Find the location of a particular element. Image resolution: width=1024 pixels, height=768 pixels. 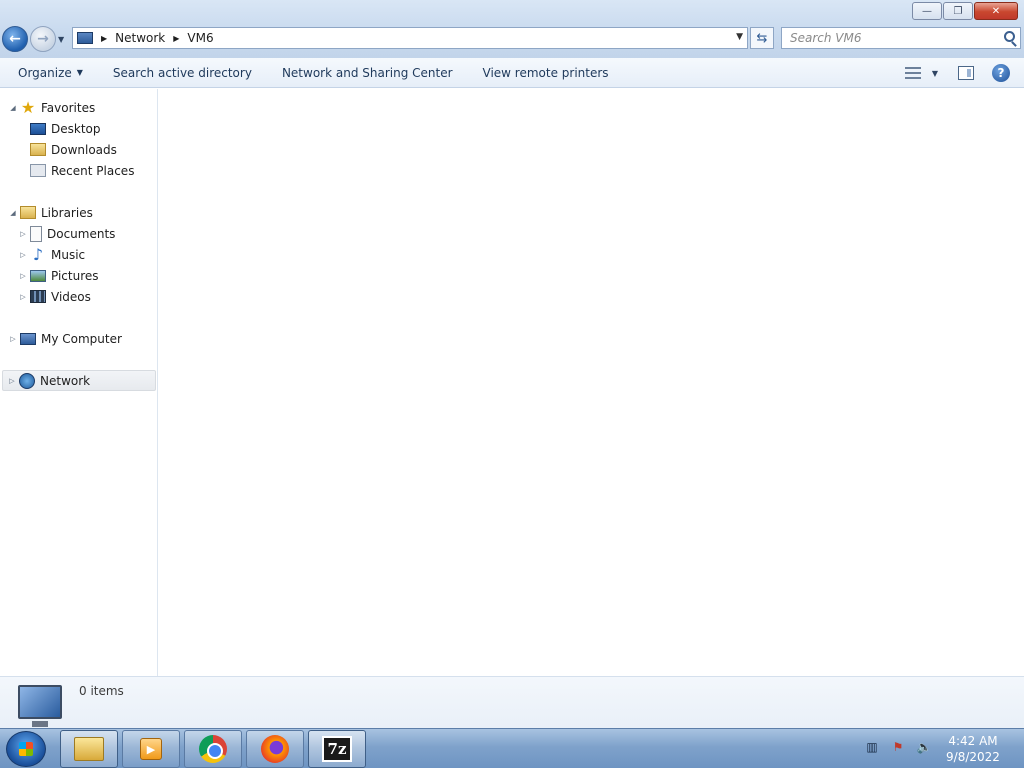

navigation-buttons: ← → ▼ is located at coordinates (33, 39).